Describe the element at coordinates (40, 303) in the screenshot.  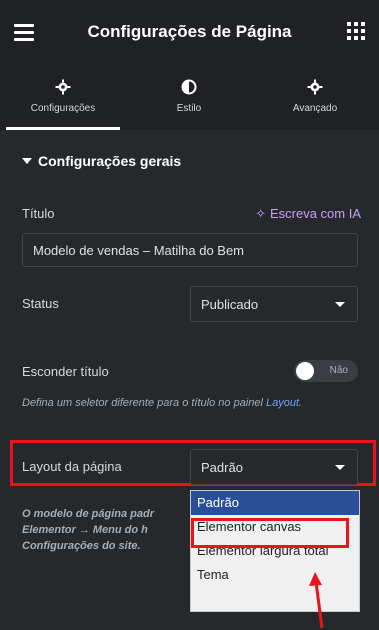
I see `status-label: Status` at that location.